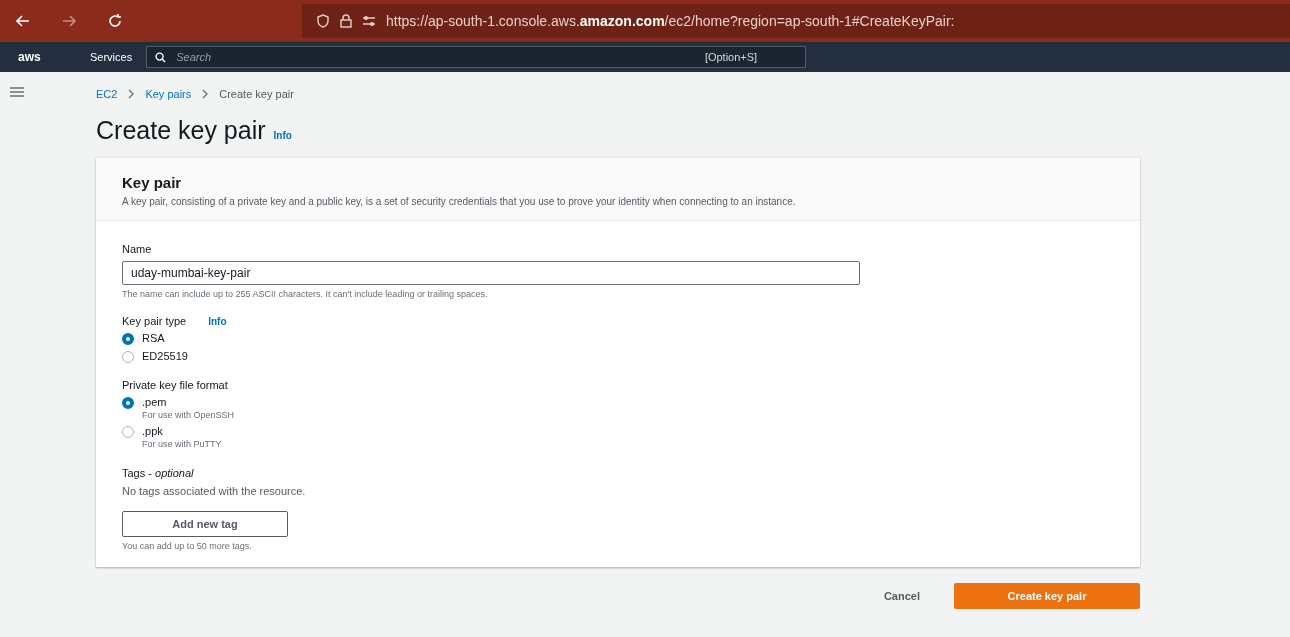 This screenshot has width=1290, height=637. I want to click on option-label: RSA, so click(153, 338).